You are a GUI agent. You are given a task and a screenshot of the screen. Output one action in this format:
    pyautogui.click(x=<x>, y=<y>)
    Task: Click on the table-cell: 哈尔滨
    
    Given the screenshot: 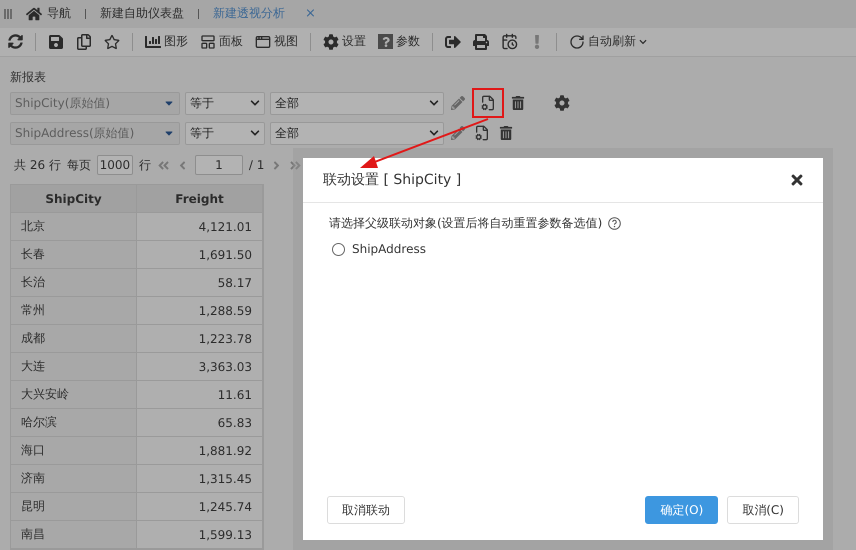 What is the action you would take?
    pyautogui.click(x=74, y=423)
    